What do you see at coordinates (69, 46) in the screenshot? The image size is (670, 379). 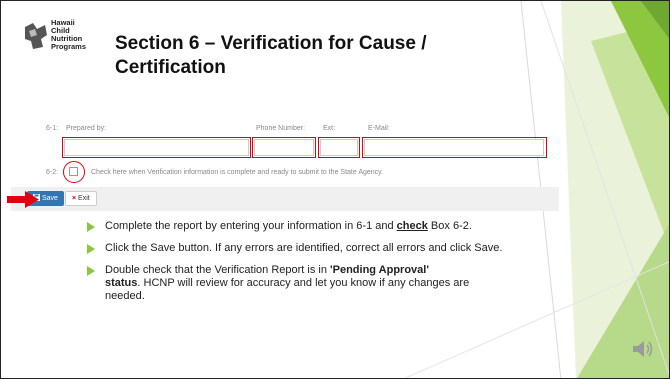 I see `logo-line: Programs` at bounding box center [69, 46].